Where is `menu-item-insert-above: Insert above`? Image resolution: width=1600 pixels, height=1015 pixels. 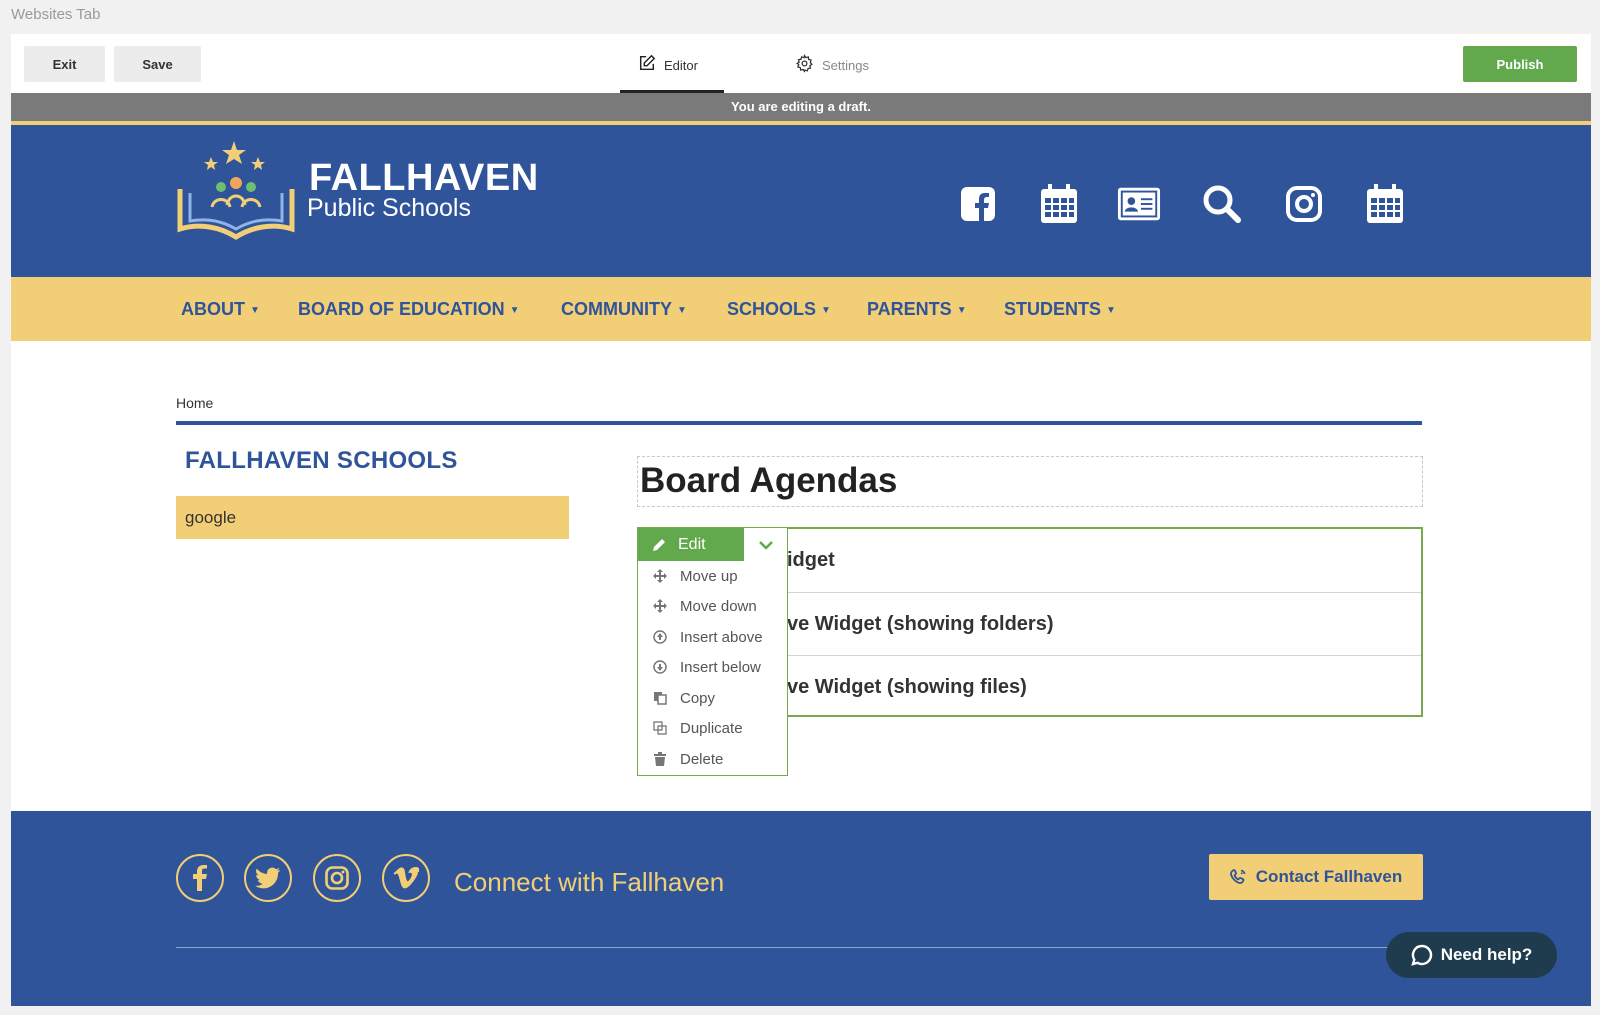
menu-item-insert-above: Insert above is located at coordinates (712, 637).